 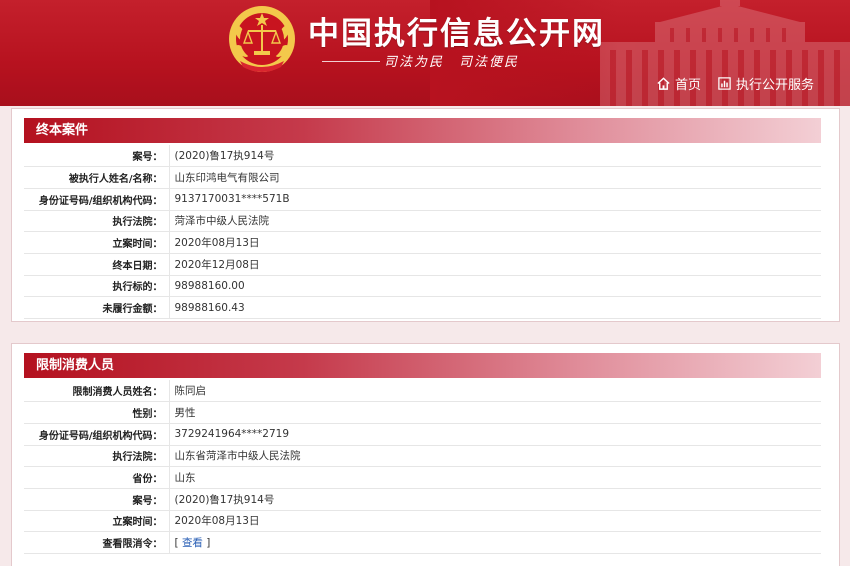 What do you see at coordinates (97, 177) in the screenshot?
I see `executee-name-label: 被执行人姓名/名称：` at bounding box center [97, 177].